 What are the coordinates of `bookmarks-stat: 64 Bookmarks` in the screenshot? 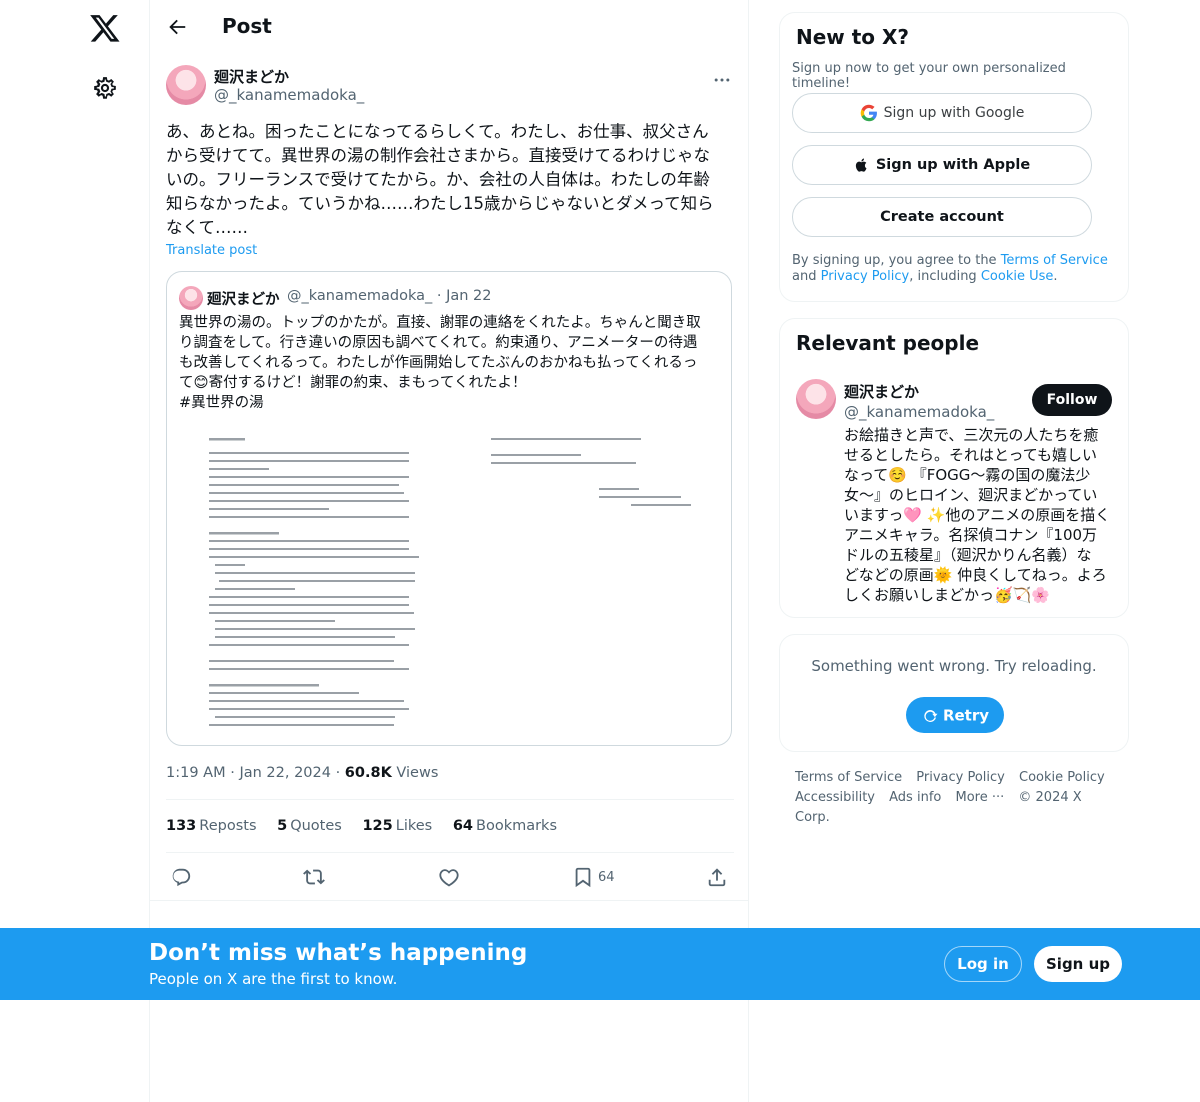 It's located at (505, 826).